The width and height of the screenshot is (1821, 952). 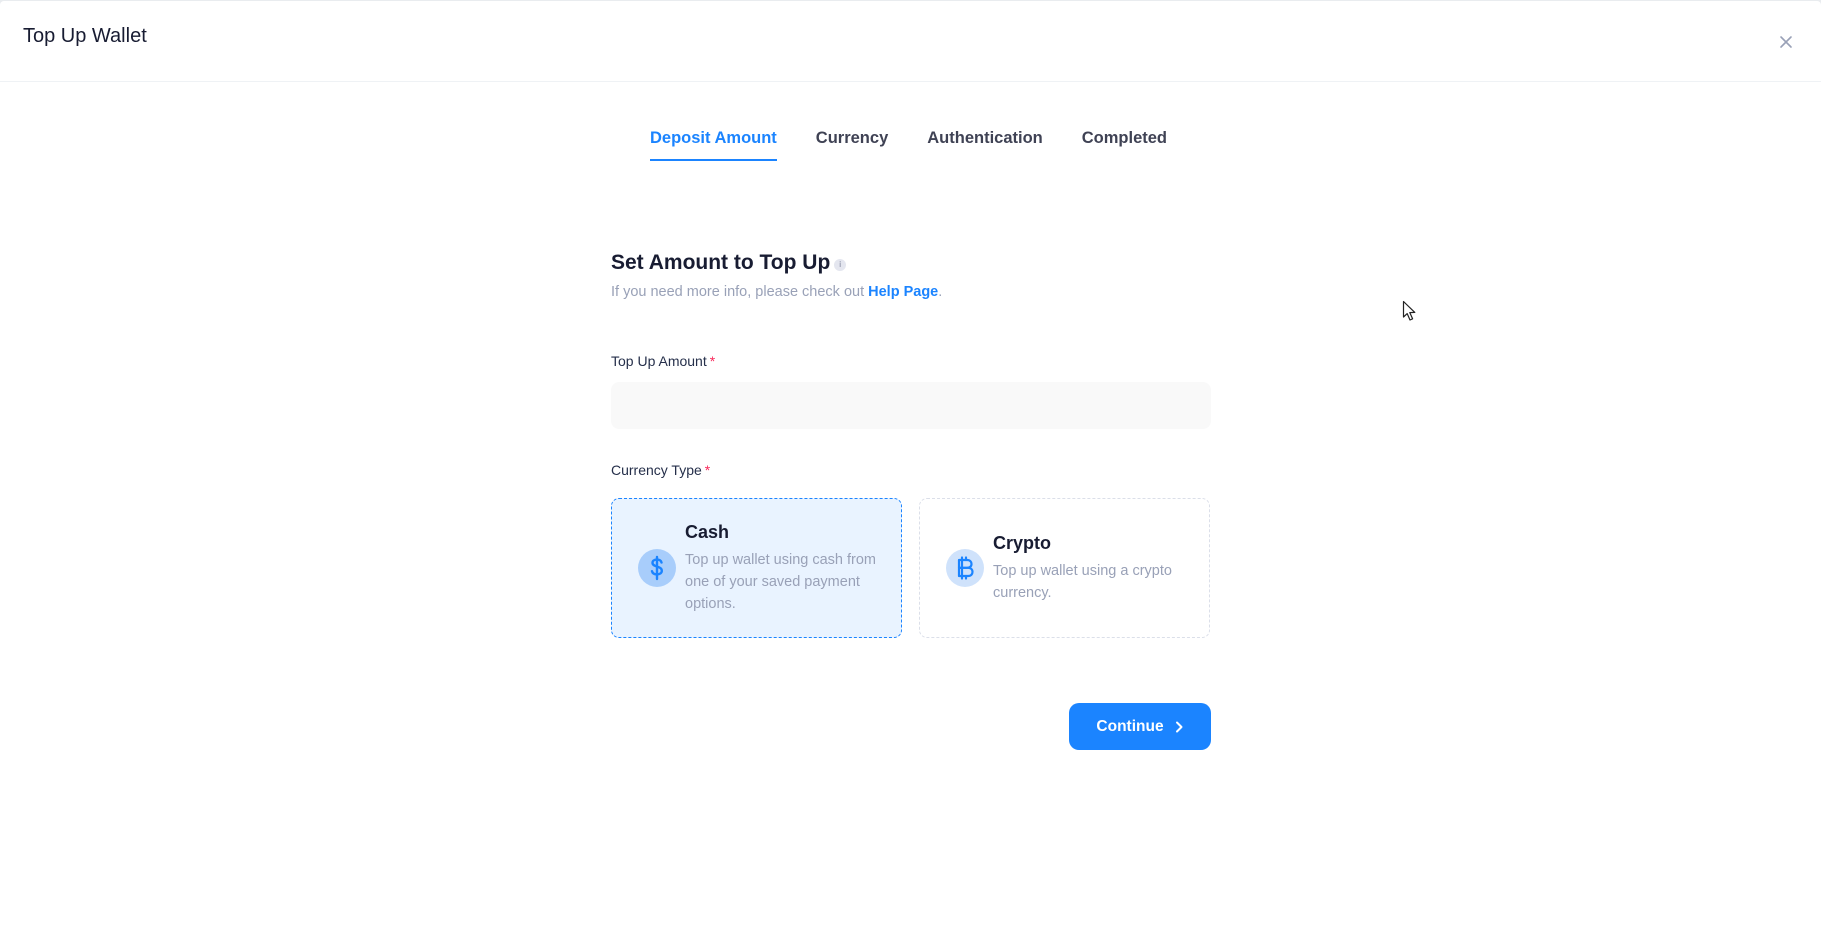 I want to click on currency-type-label: Currency Type *, so click(x=660, y=470).